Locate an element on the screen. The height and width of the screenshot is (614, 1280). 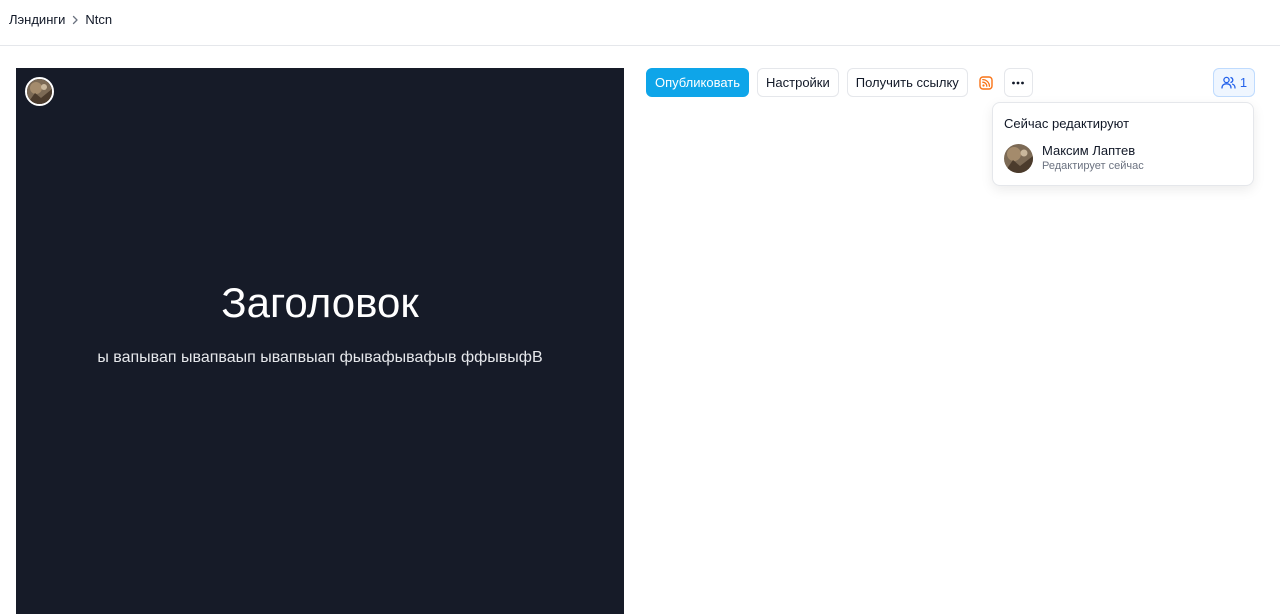
users-icon is located at coordinates (1228, 82).